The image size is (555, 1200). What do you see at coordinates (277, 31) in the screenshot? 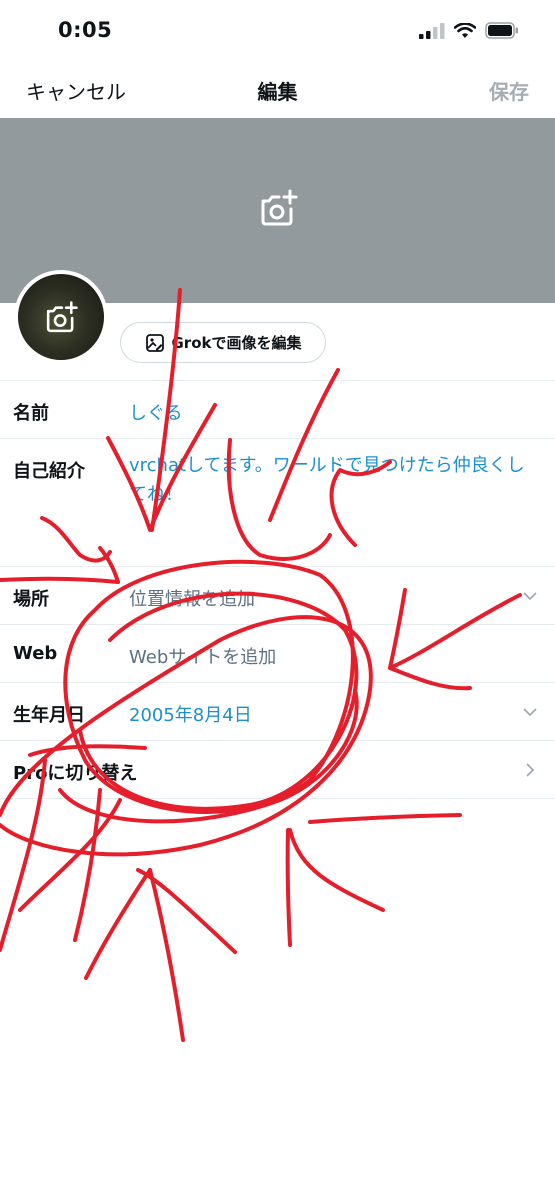
I see `status-bar: 0:05` at bounding box center [277, 31].